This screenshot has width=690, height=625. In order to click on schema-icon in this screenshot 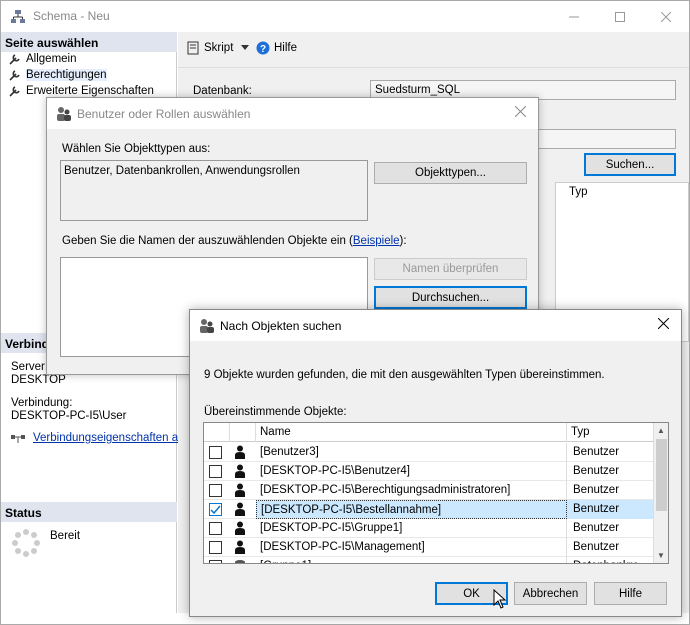, I will do `click(18, 16)`.